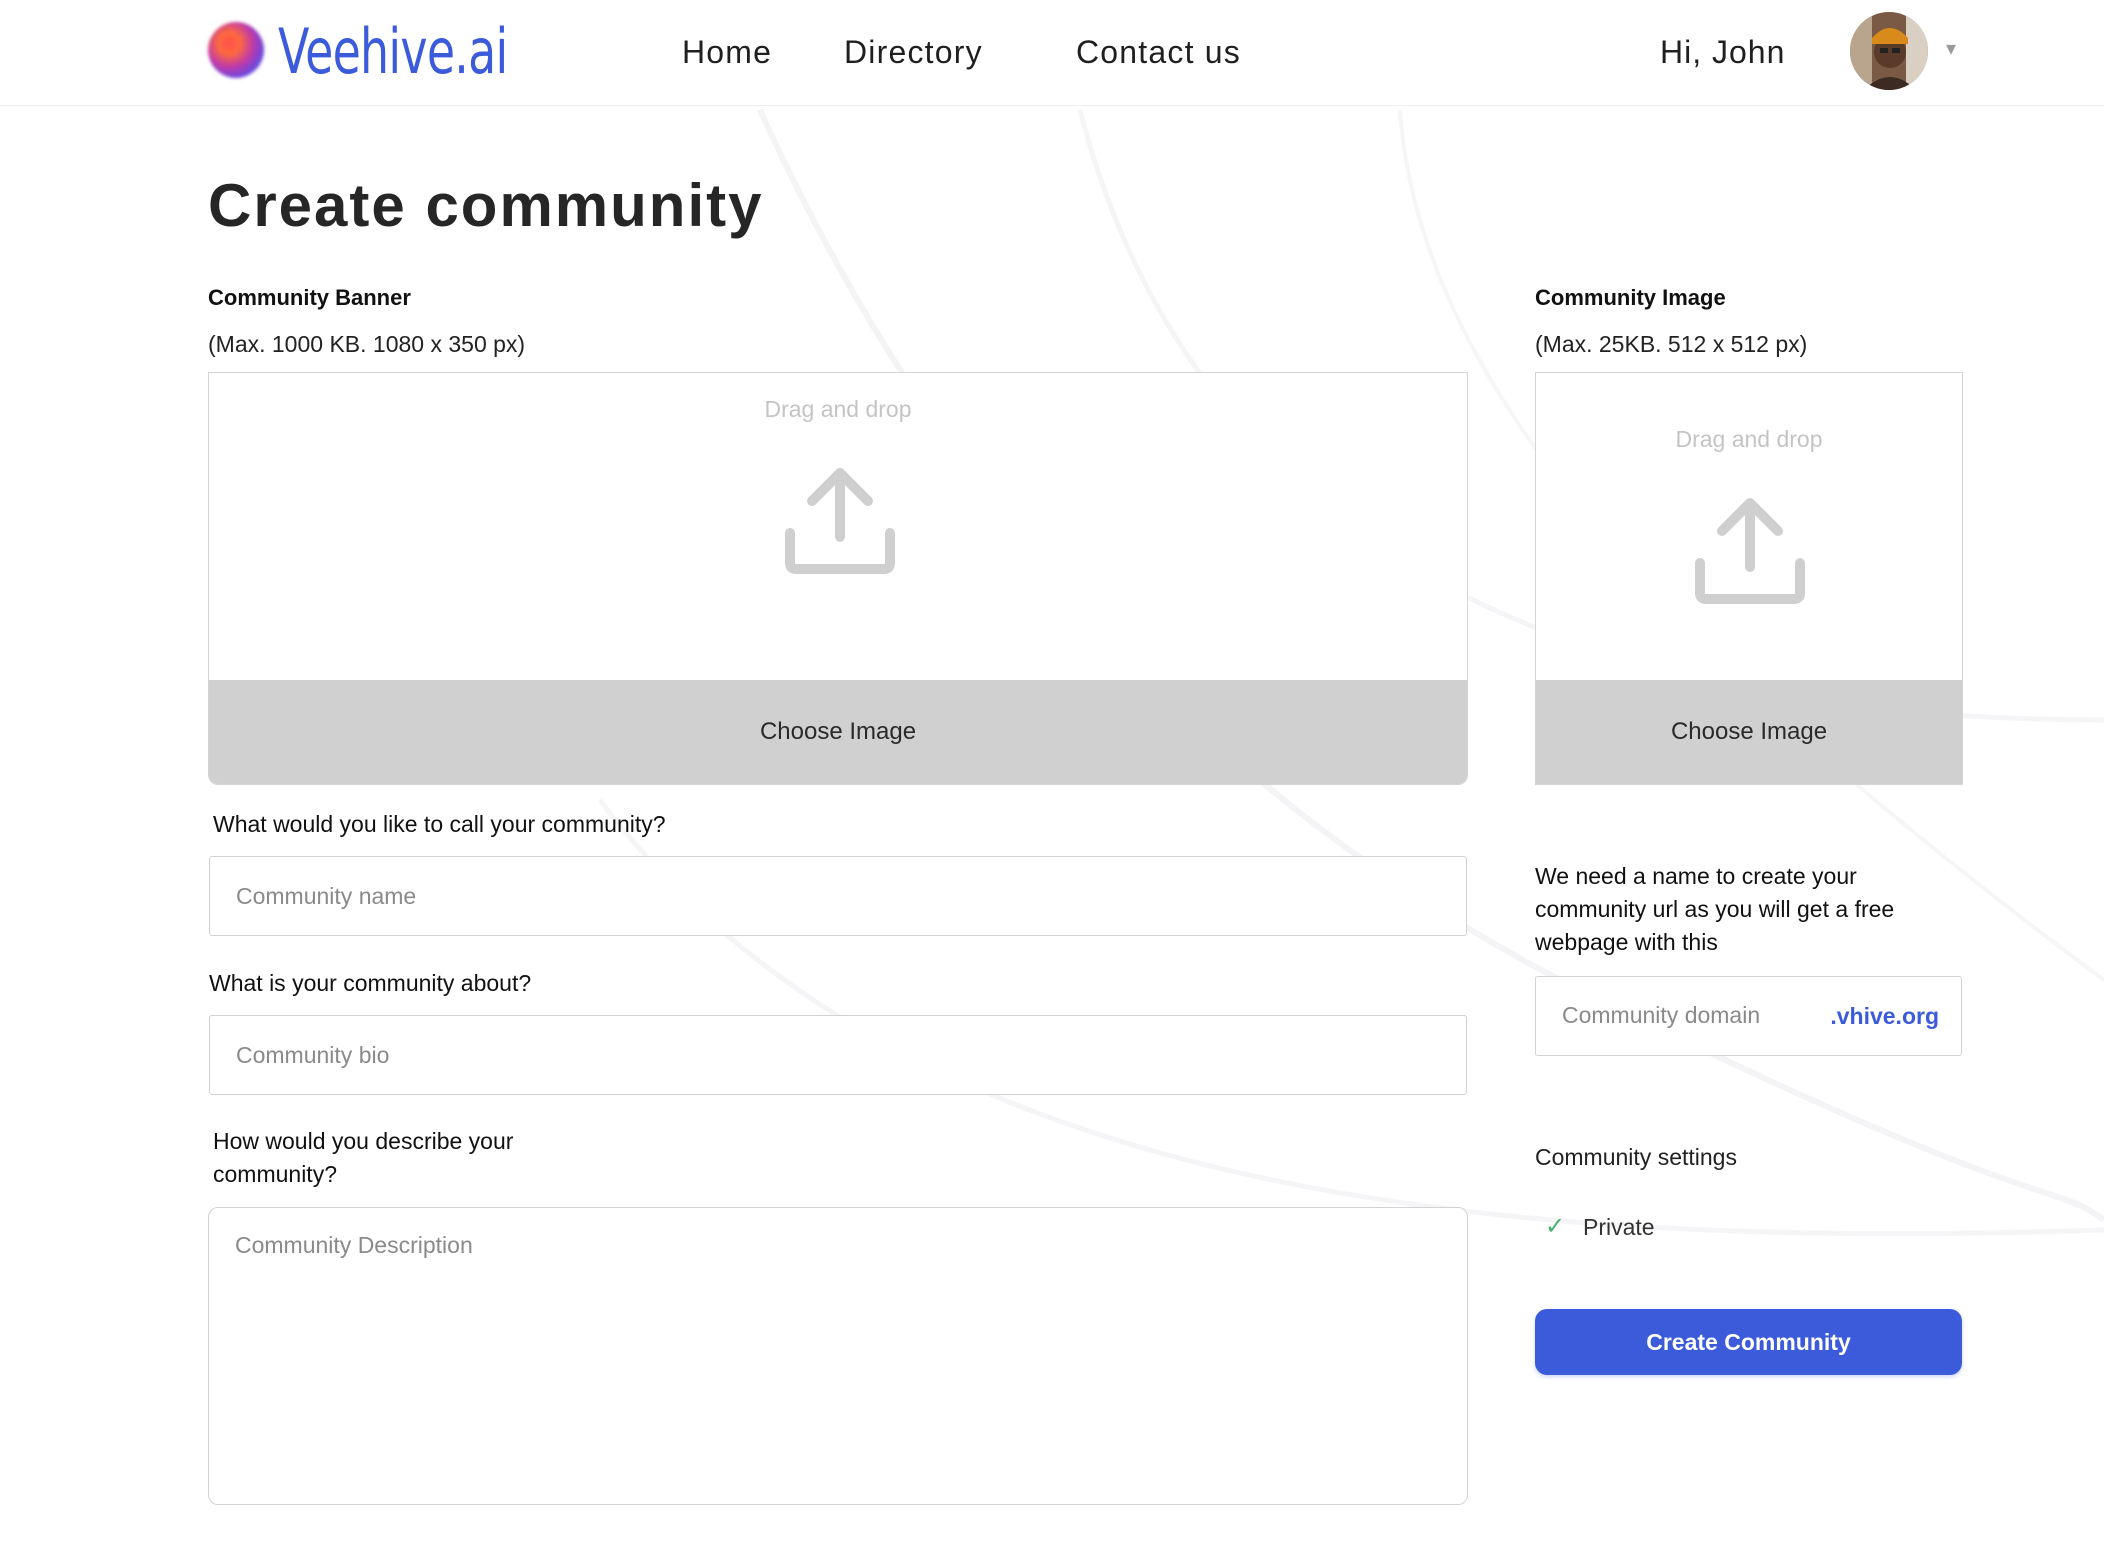 Image resolution: width=2104 pixels, height=1560 pixels. Describe the element at coordinates (1748, 1342) in the screenshot. I see `create-community-button: Create Community` at that location.